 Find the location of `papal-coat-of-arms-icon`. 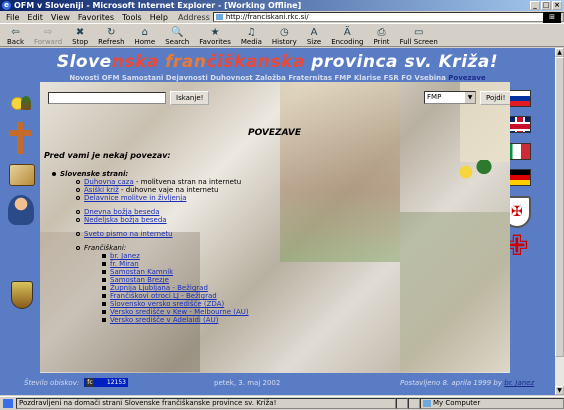

papal-coat-of-arms-icon is located at coordinates (22, 295).